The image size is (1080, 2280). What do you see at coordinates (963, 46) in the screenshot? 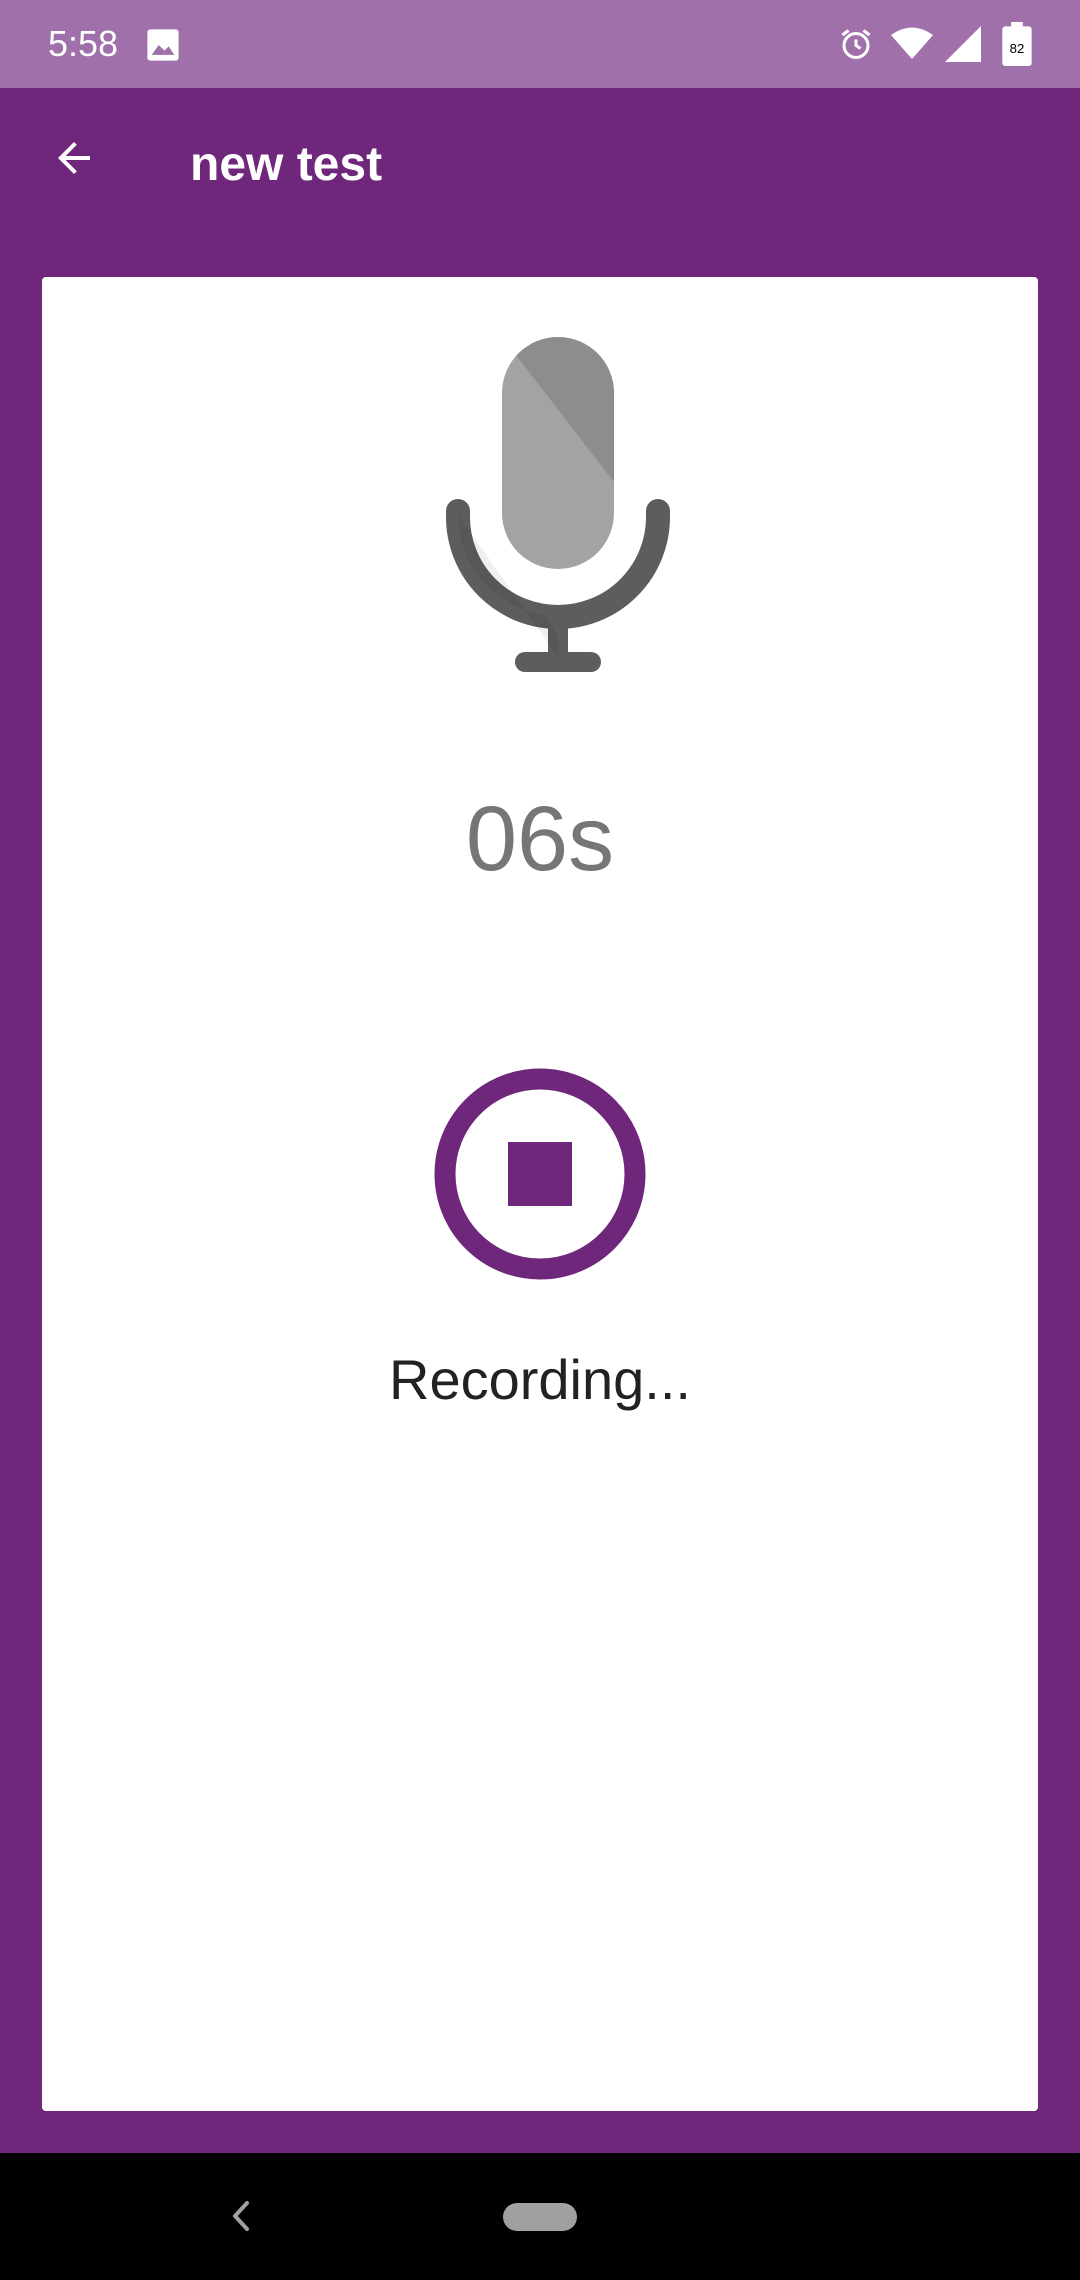
I see `signal-icon` at bounding box center [963, 46].